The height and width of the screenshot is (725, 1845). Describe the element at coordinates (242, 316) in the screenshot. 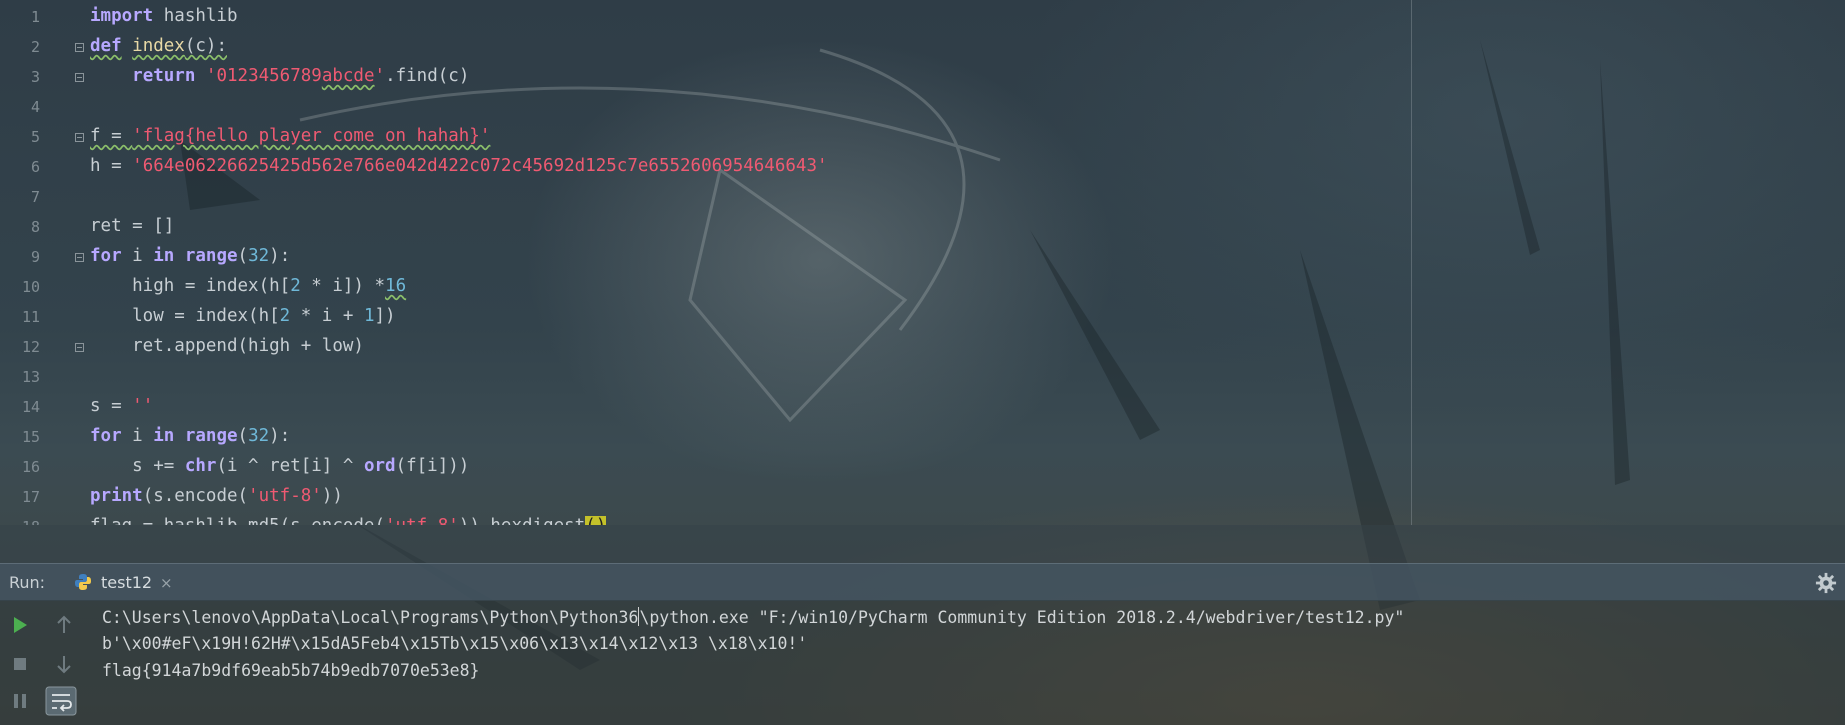

I see `code-line: low = index(h[2 * i + 1])` at that location.